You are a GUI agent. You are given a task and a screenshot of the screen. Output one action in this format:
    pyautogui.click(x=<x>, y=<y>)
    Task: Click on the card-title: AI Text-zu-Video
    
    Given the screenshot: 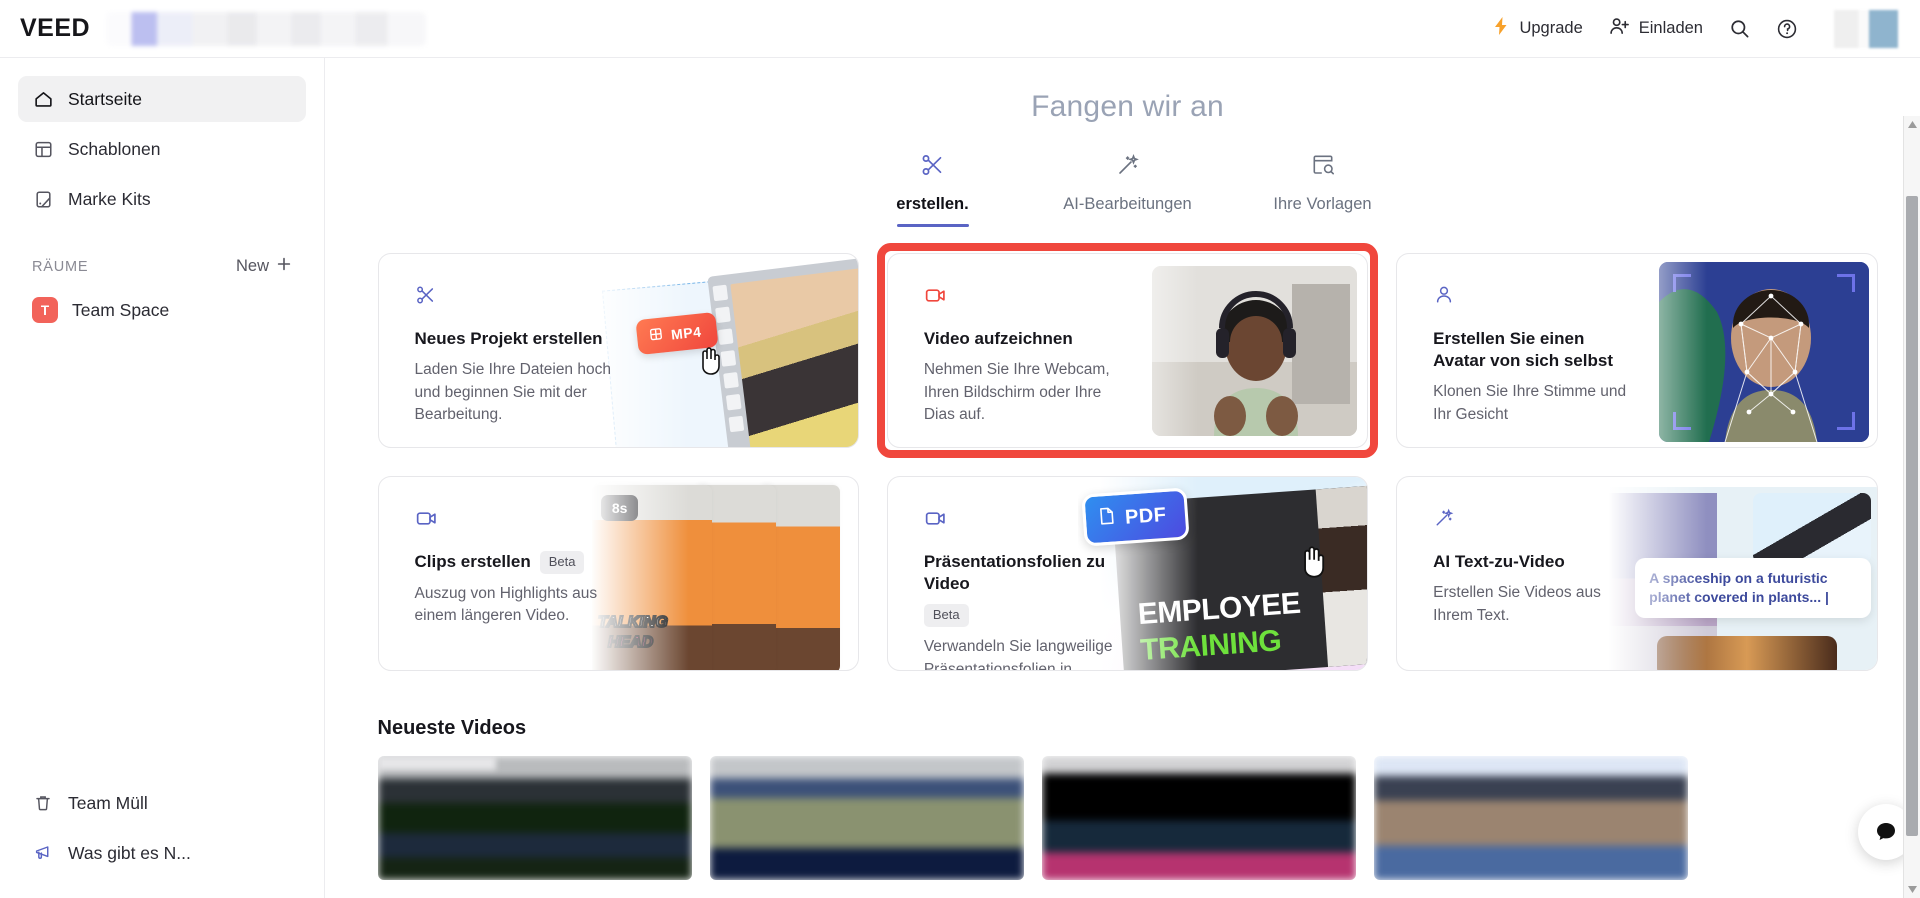 What is the action you would take?
    pyautogui.click(x=1532, y=562)
    